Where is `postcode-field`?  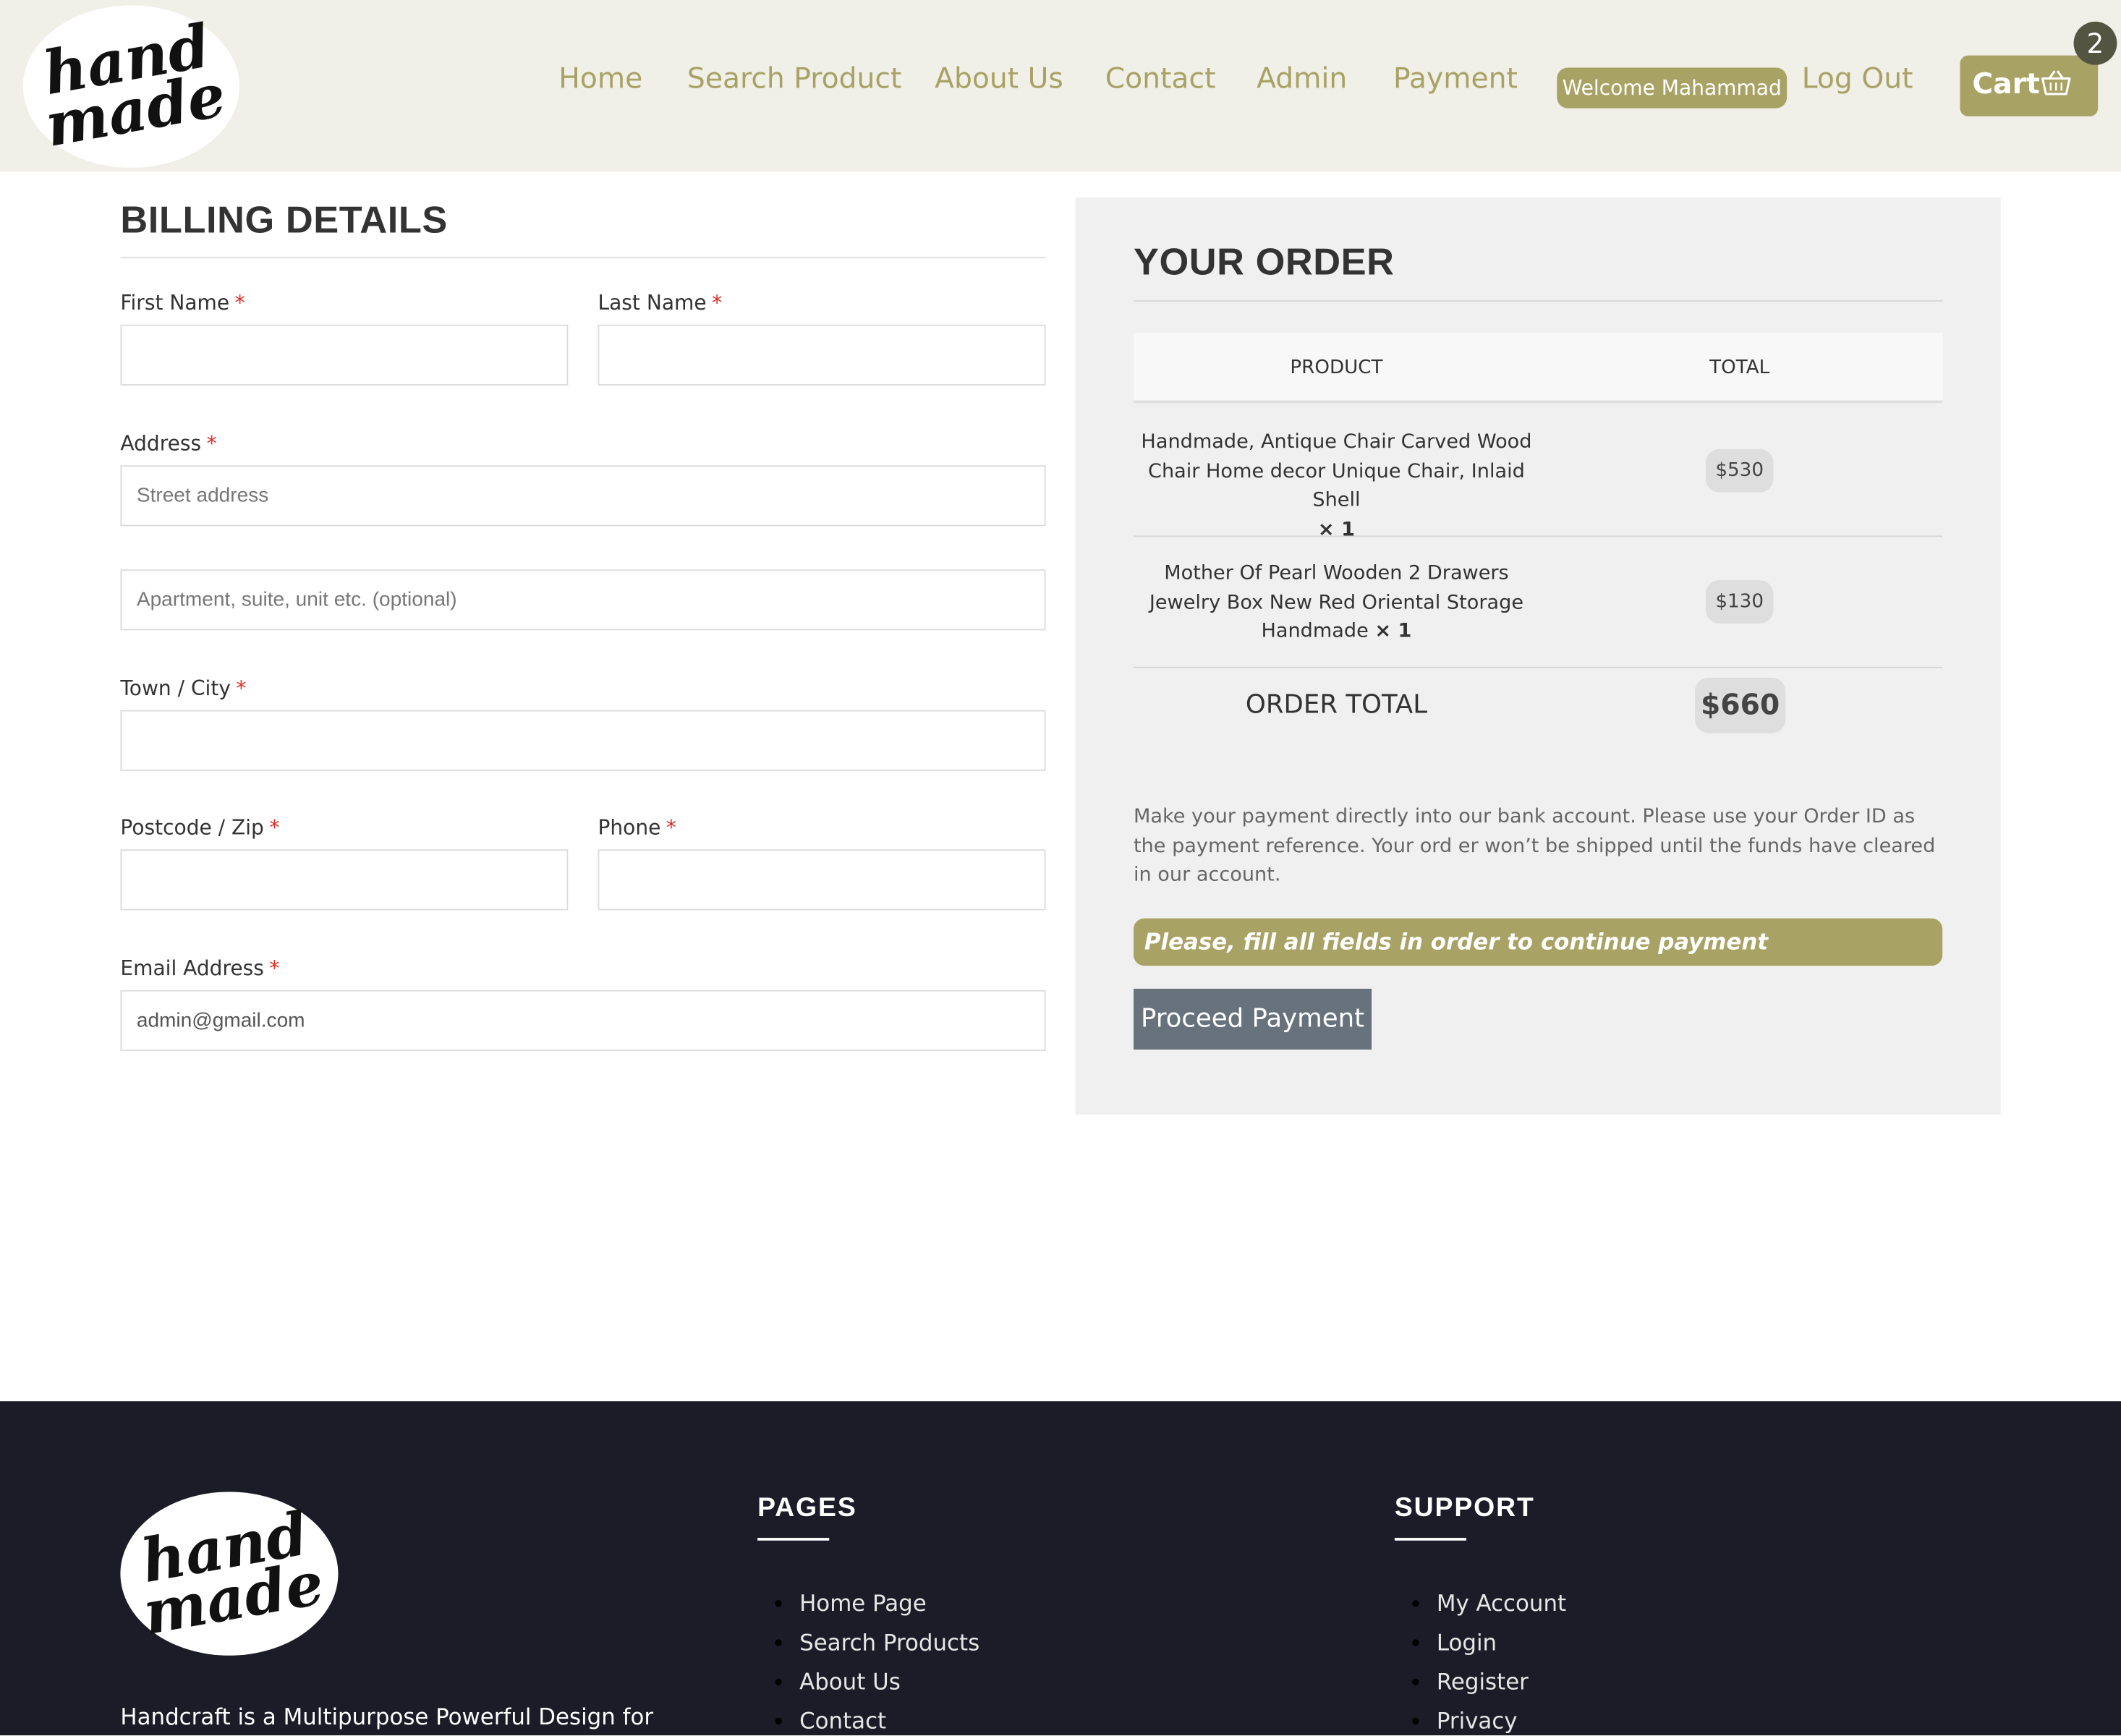
postcode-field is located at coordinates (344, 880).